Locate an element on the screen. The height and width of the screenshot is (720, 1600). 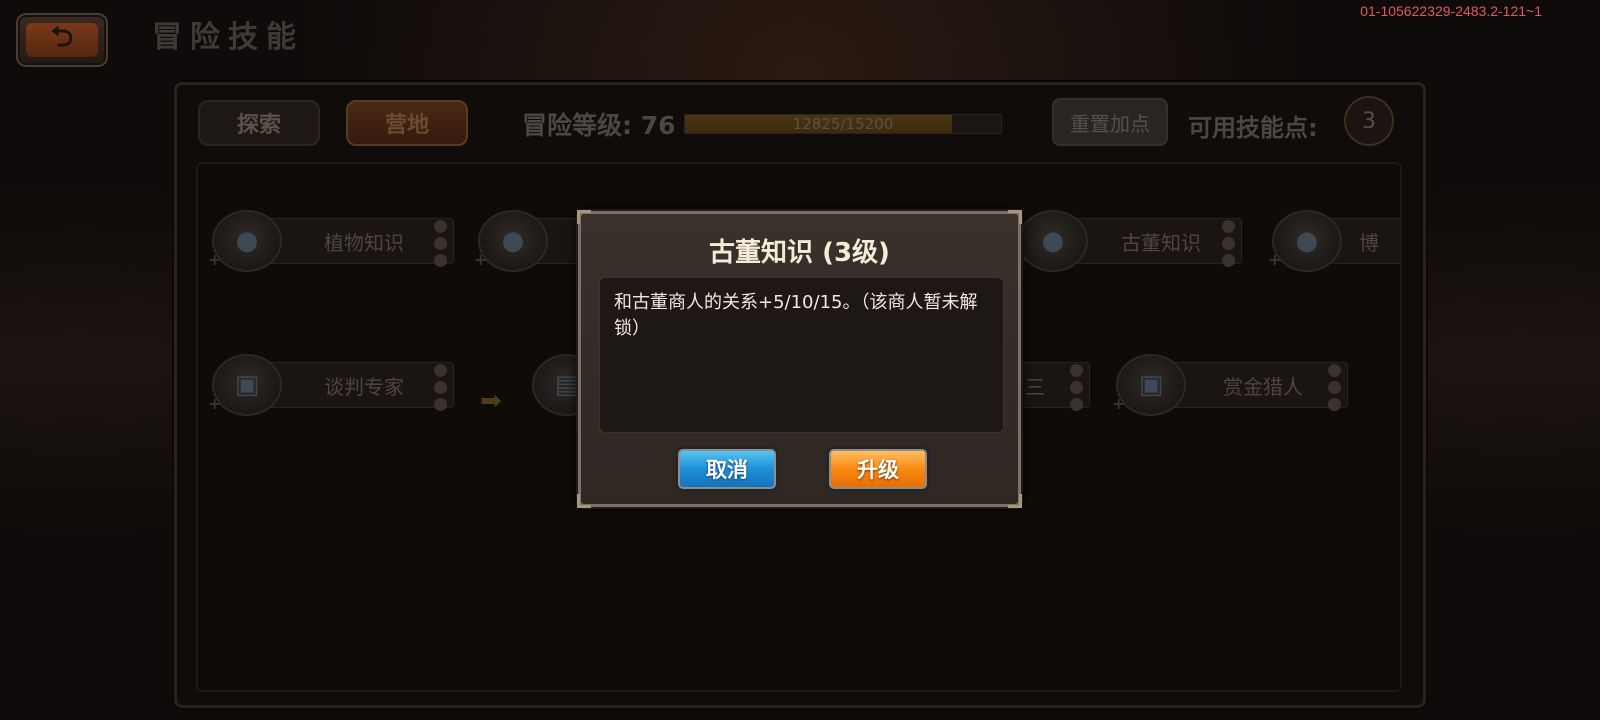
skill-card-row1-4: 博 ● + is located at coordinates (1332, 241).